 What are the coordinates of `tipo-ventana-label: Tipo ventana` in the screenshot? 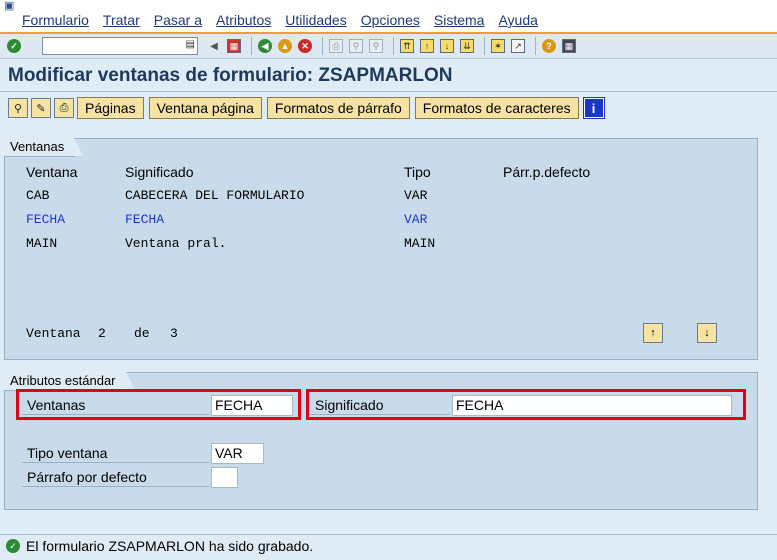 It's located at (116, 453).